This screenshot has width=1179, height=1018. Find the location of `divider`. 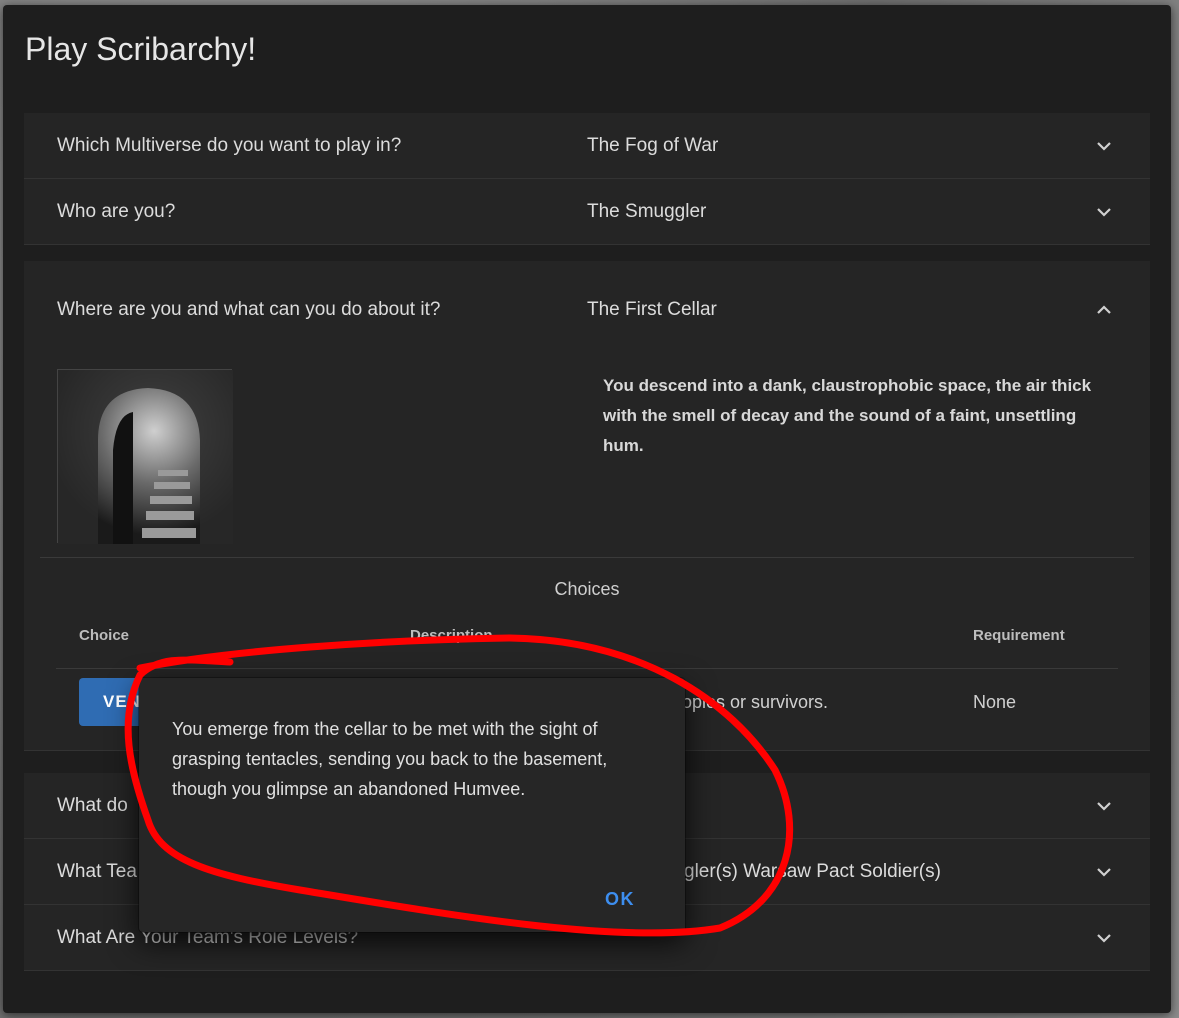

divider is located at coordinates (587, 557).